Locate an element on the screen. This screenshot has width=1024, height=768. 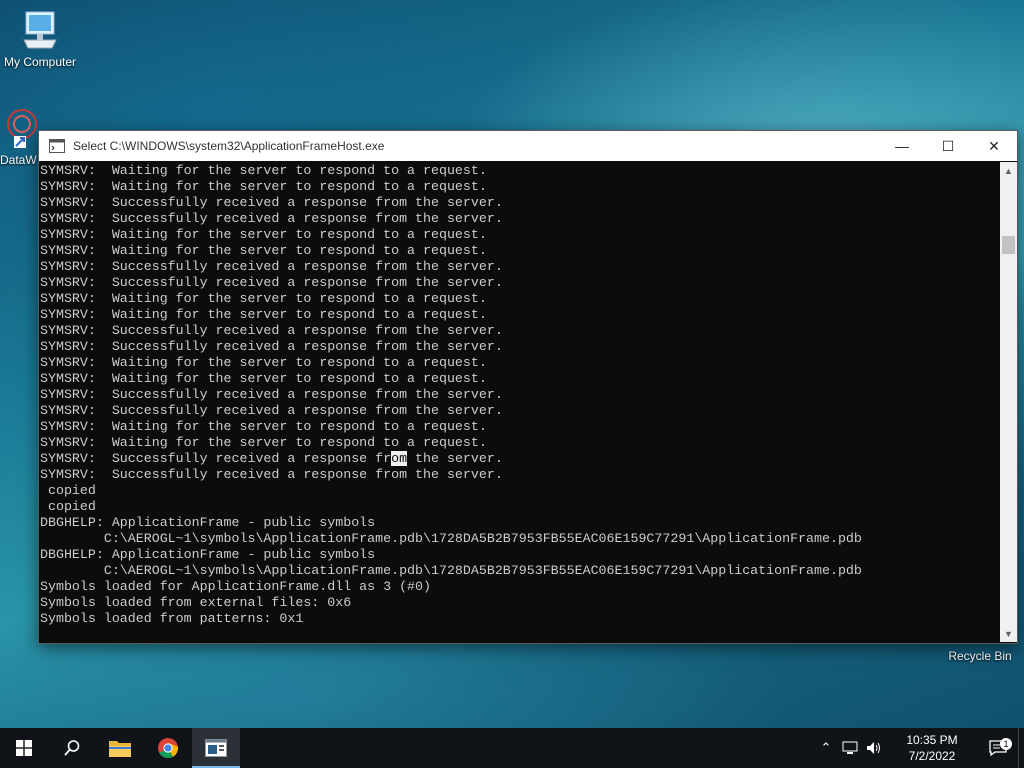
show-desktop-button is located at coordinates (1021, 748).